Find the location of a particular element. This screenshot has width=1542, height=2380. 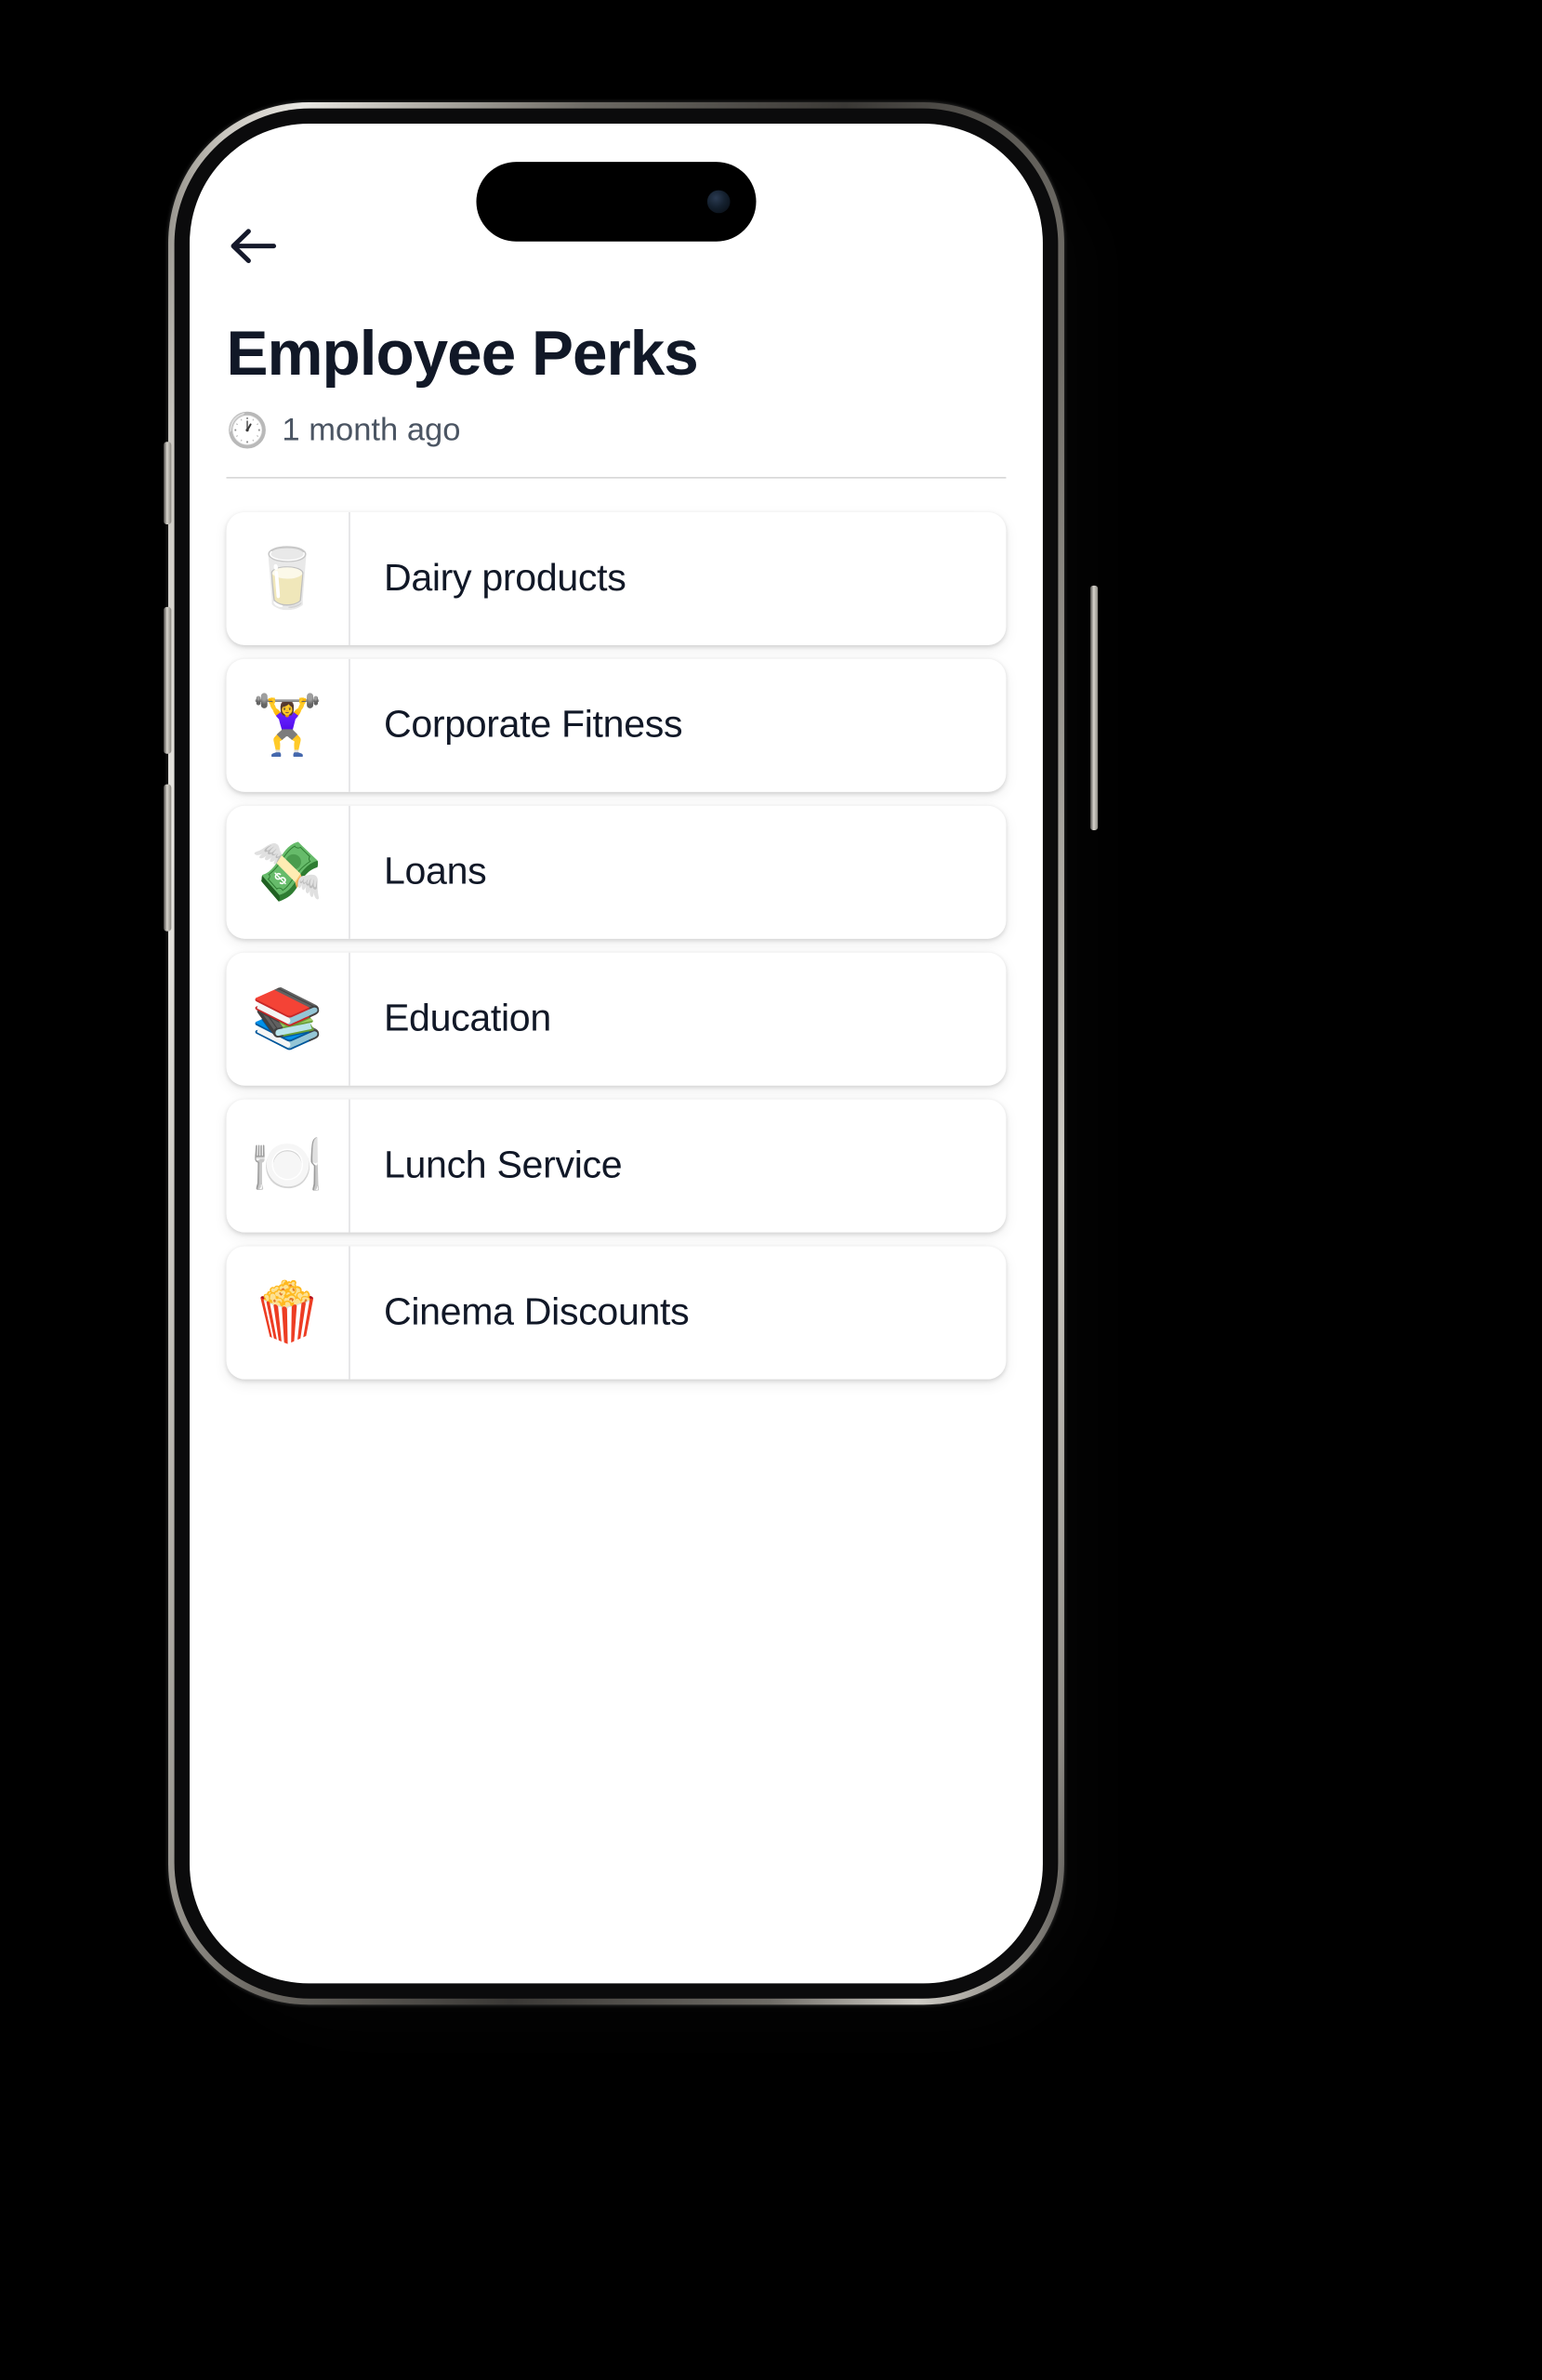

back-button is located at coordinates (260, 245).